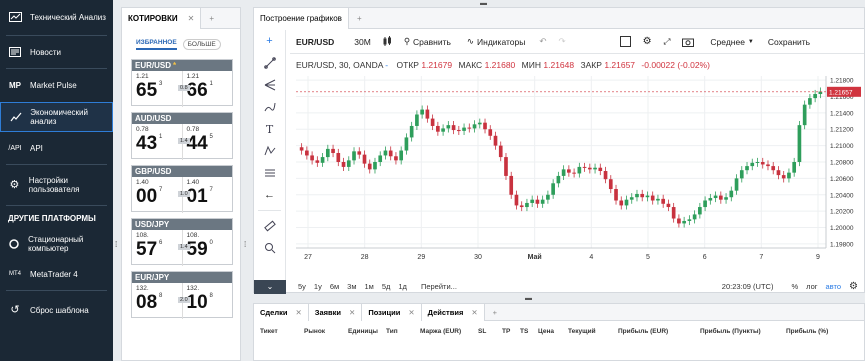 This screenshot has height=361, width=865. Describe the element at coordinates (56, 310) in the screenshot. I see `sidebar-item-reset-template: ↺ Сброс шаблона` at that location.